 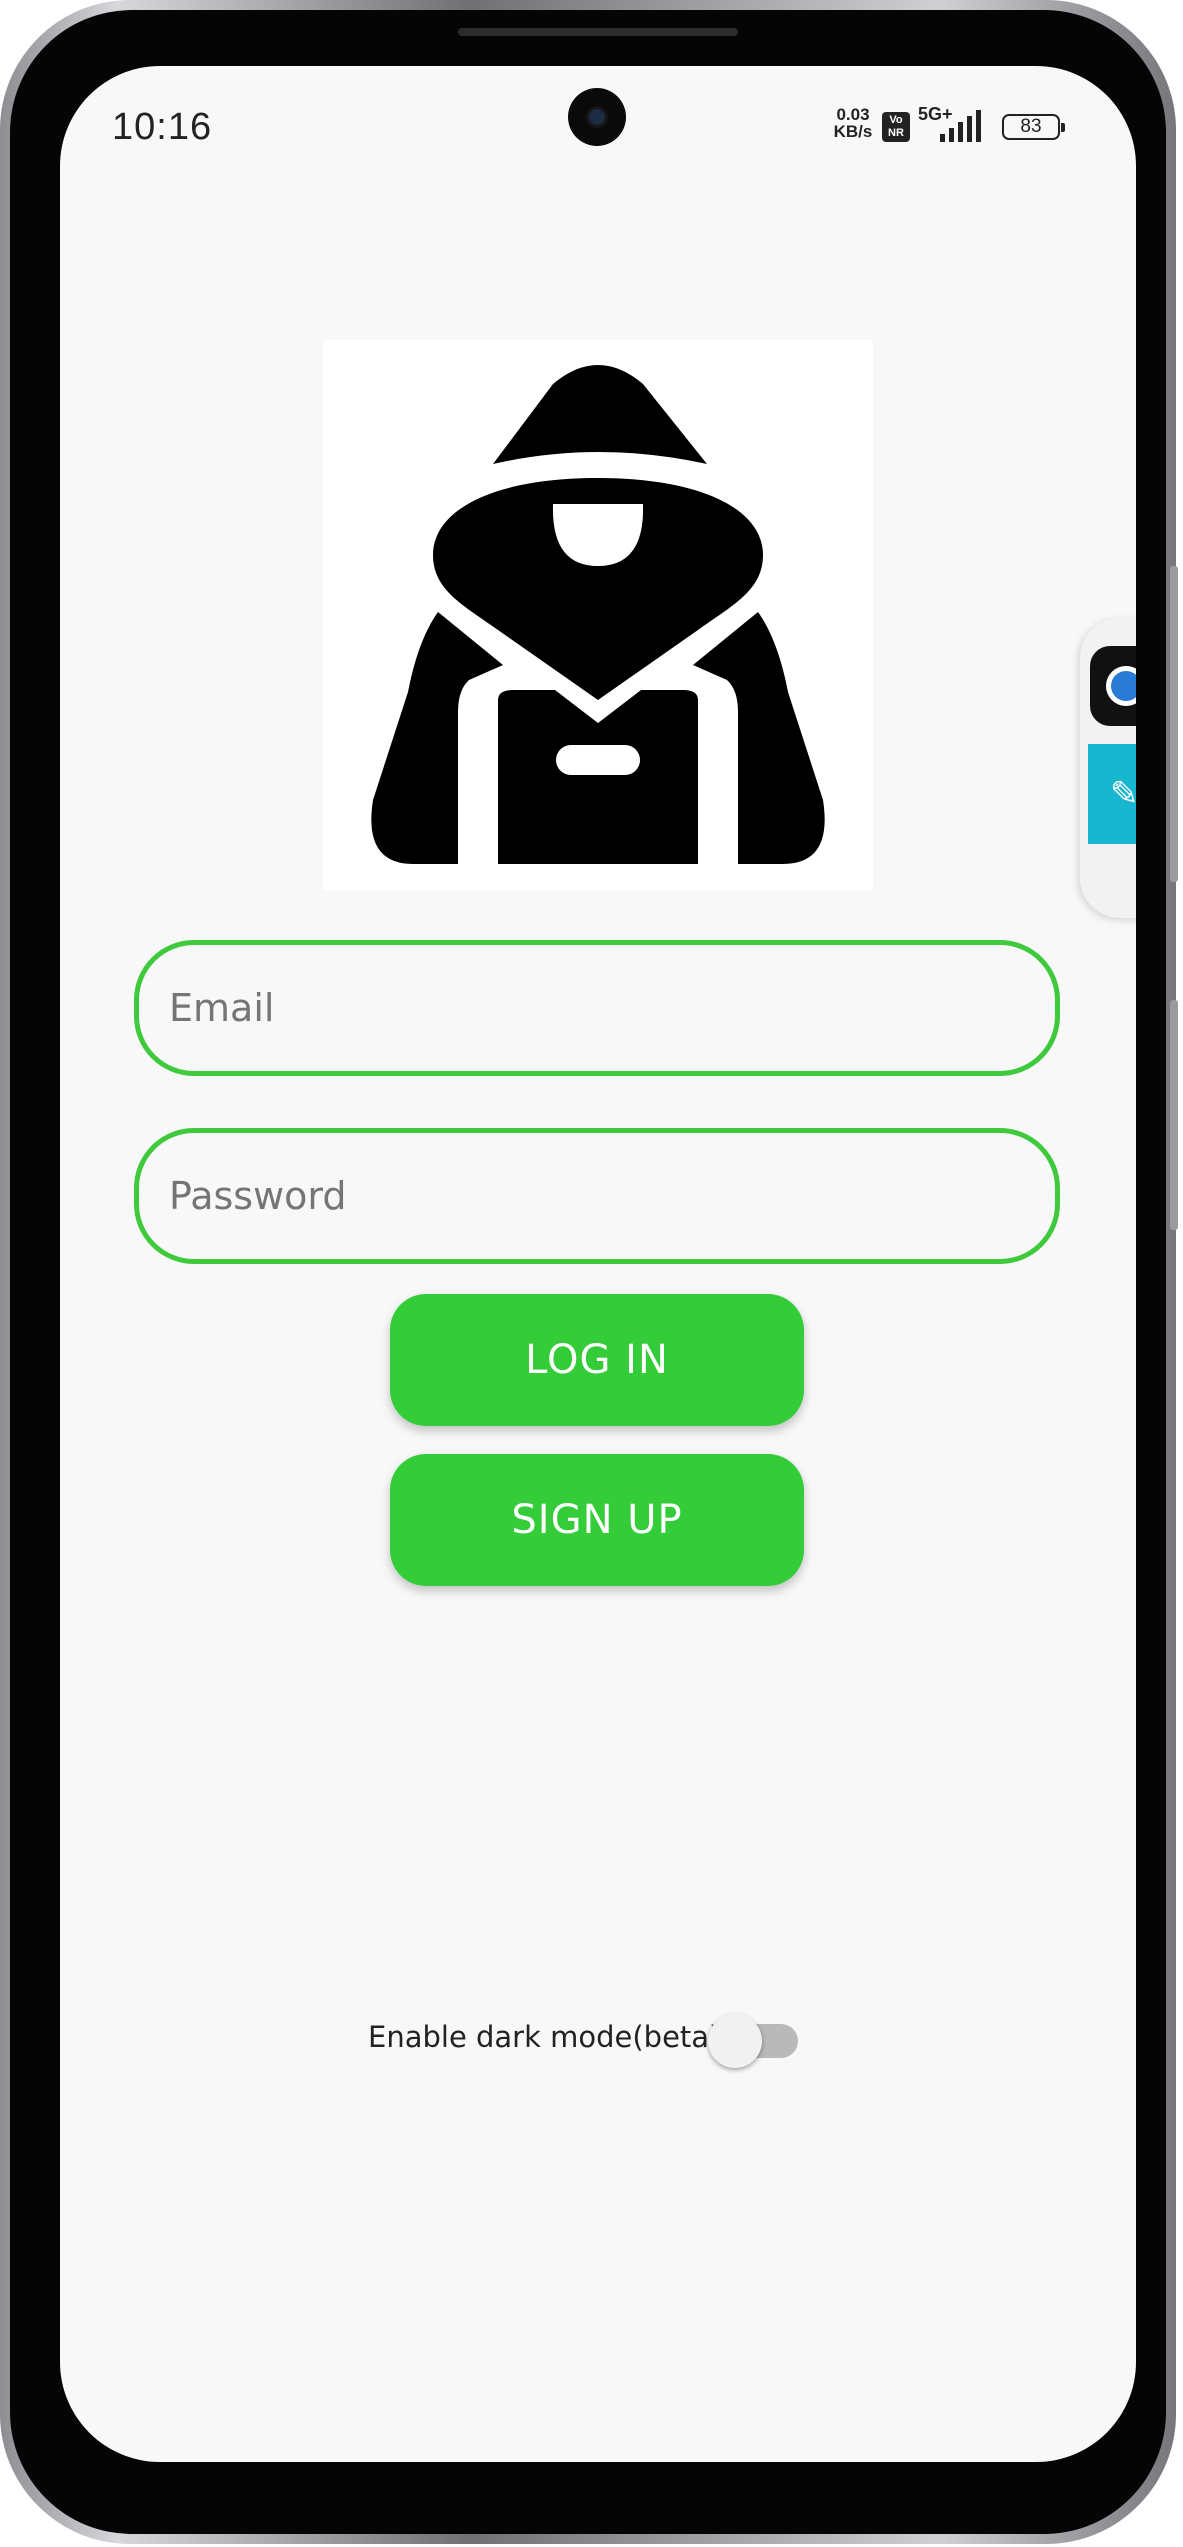 I want to click on pencil-tool-button: ✎, so click(x=1112, y=794).